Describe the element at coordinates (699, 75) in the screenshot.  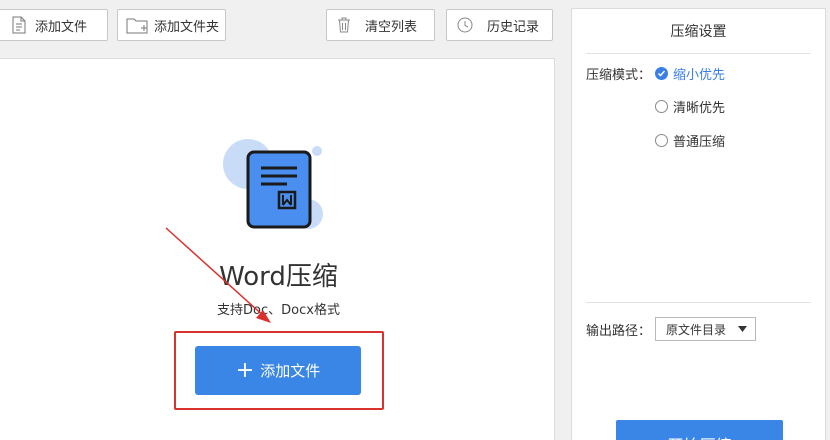
I see `mode-option-label: 缩小优先` at that location.